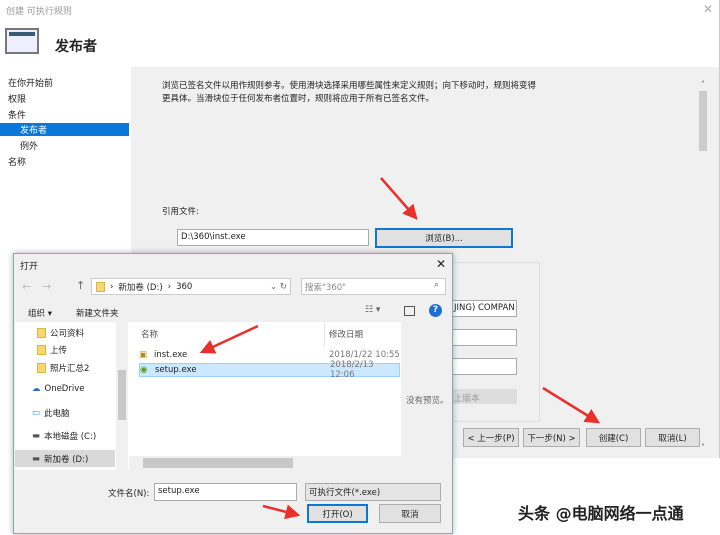  What do you see at coordinates (229, 339) in the screenshot?
I see `arrow-to-inst` at bounding box center [229, 339].